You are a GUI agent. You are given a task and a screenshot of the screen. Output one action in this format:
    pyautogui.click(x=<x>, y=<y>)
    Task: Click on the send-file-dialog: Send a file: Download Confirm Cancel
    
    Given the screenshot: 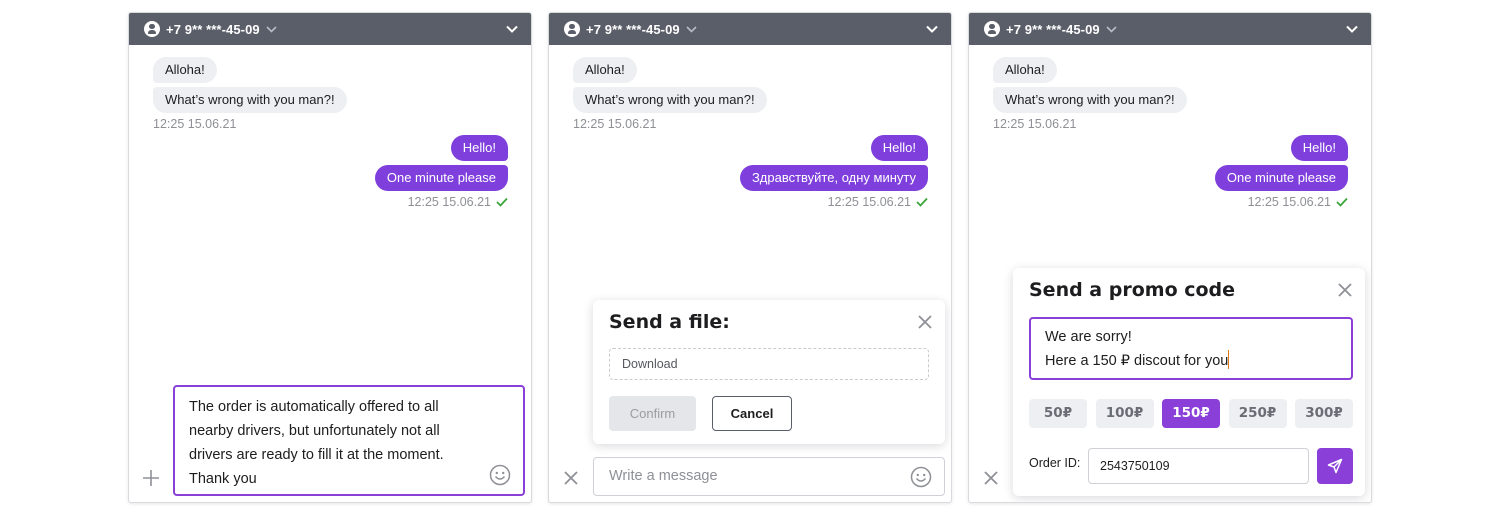 What is the action you would take?
    pyautogui.click(x=769, y=372)
    